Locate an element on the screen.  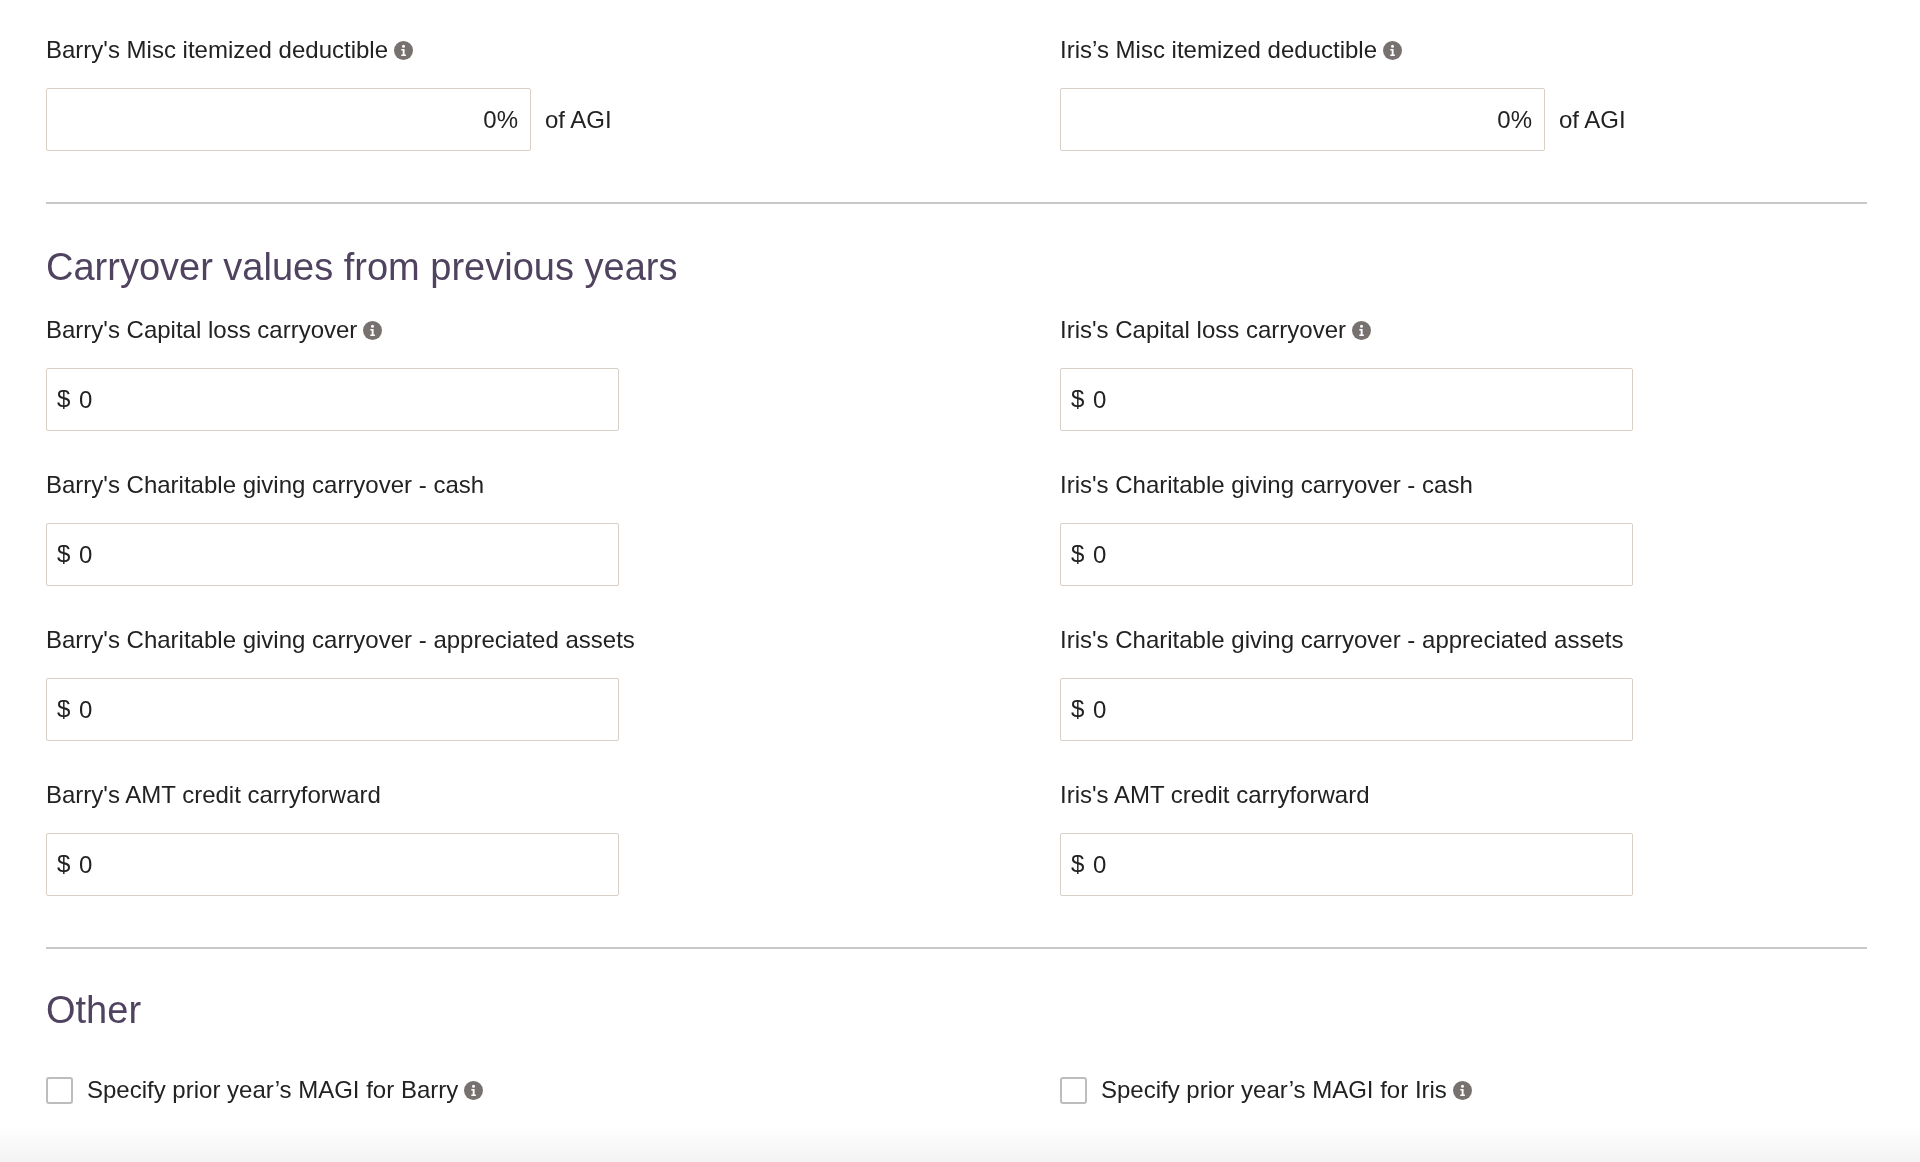
section-heading: Other is located at coordinates (94, 1010).